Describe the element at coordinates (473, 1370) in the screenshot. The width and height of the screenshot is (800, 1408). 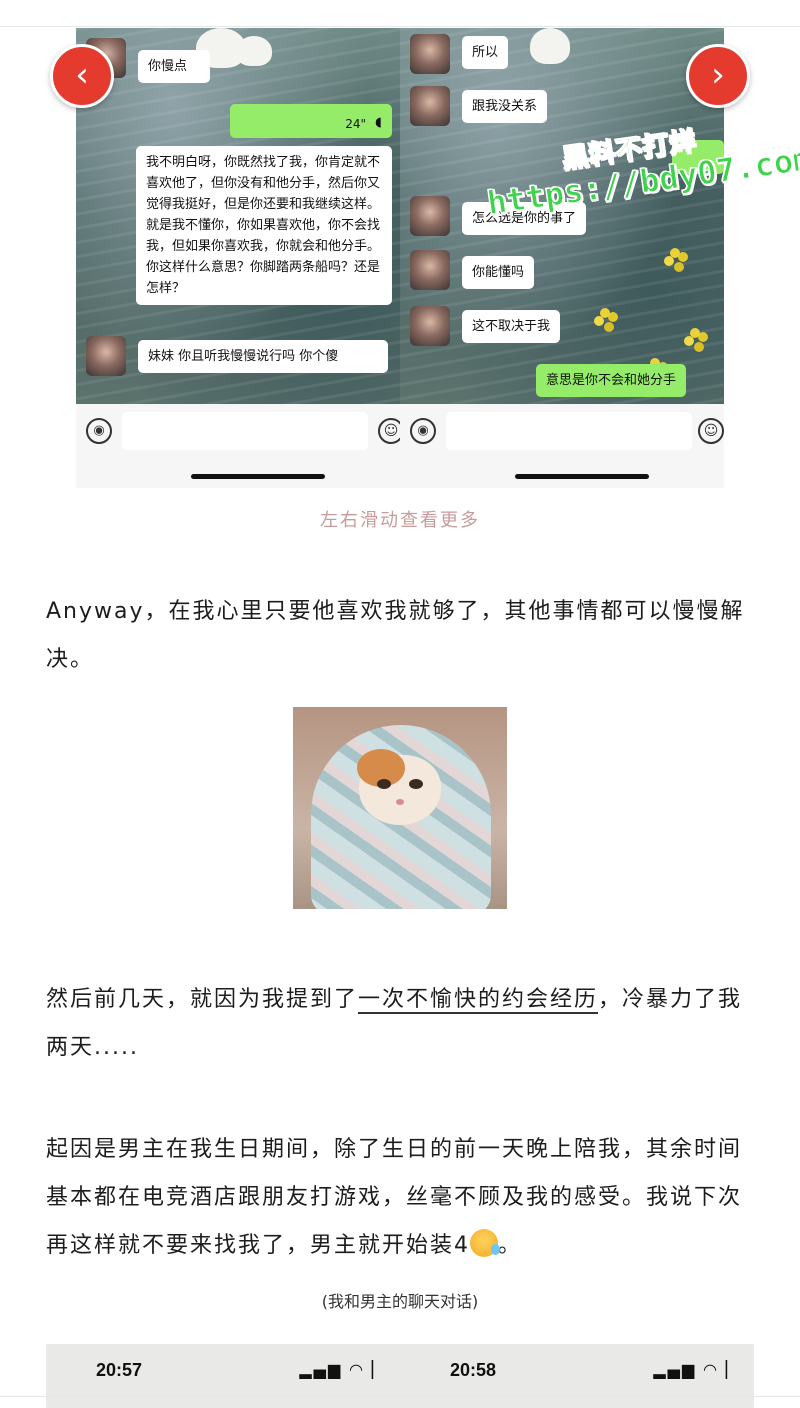
I see `status-time: 20:58` at that location.